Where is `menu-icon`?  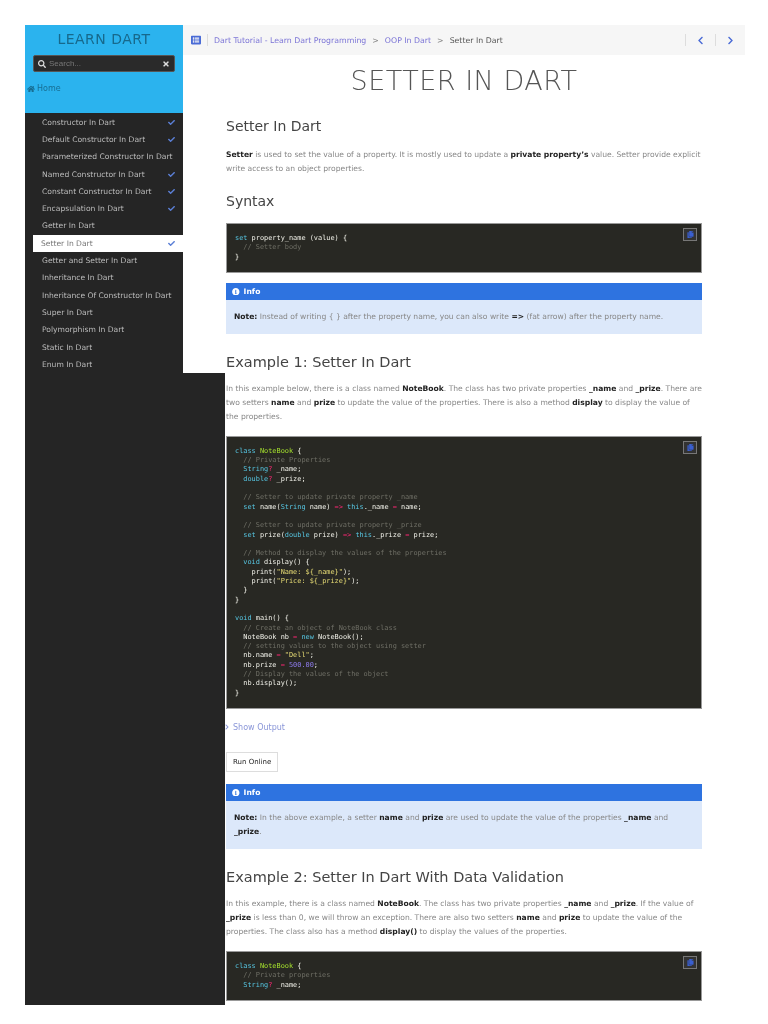 menu-icon is located at coordinates (196, 40).